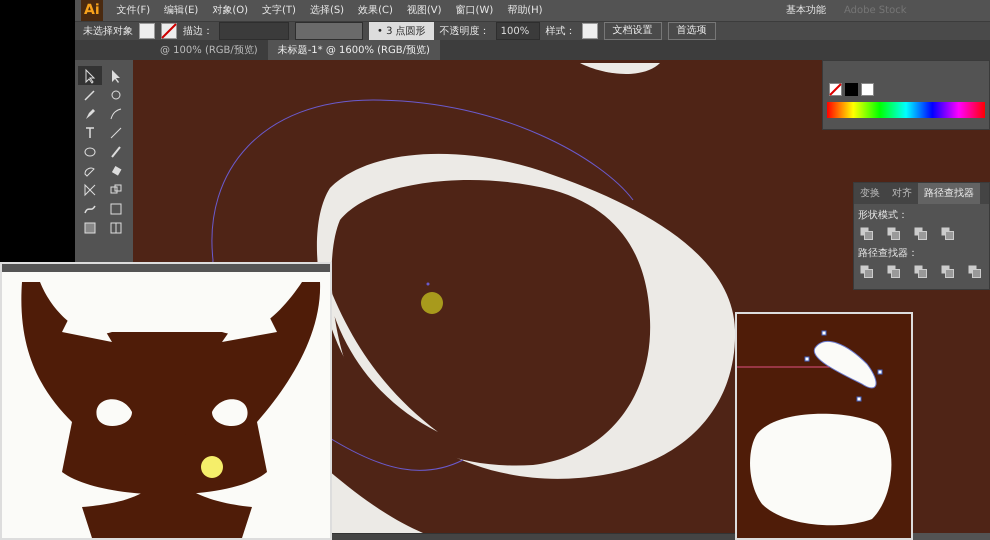 This screenshot has height=540, width=990. What do you see at coordinates (590, 31) in the screenshot?
I see `style-swatch` at bounding box center [590, 31].